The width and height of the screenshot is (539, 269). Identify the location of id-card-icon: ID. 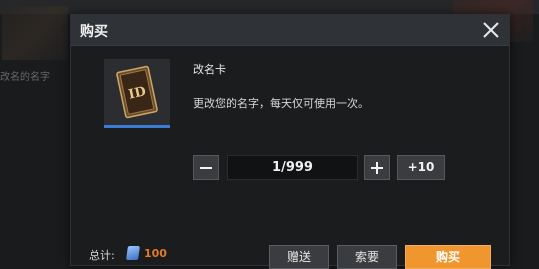
(137, 92).